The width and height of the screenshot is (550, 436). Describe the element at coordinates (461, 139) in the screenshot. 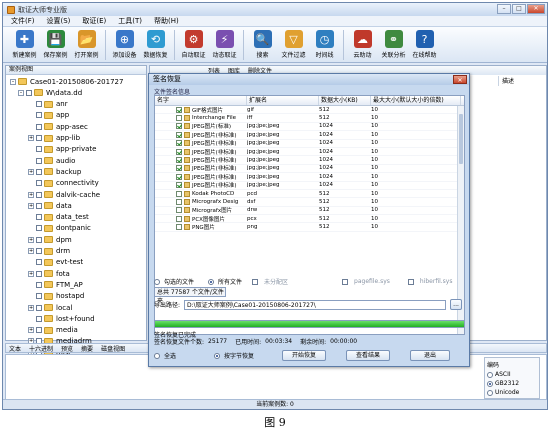

I see `scrollbar-thumb` at that location.